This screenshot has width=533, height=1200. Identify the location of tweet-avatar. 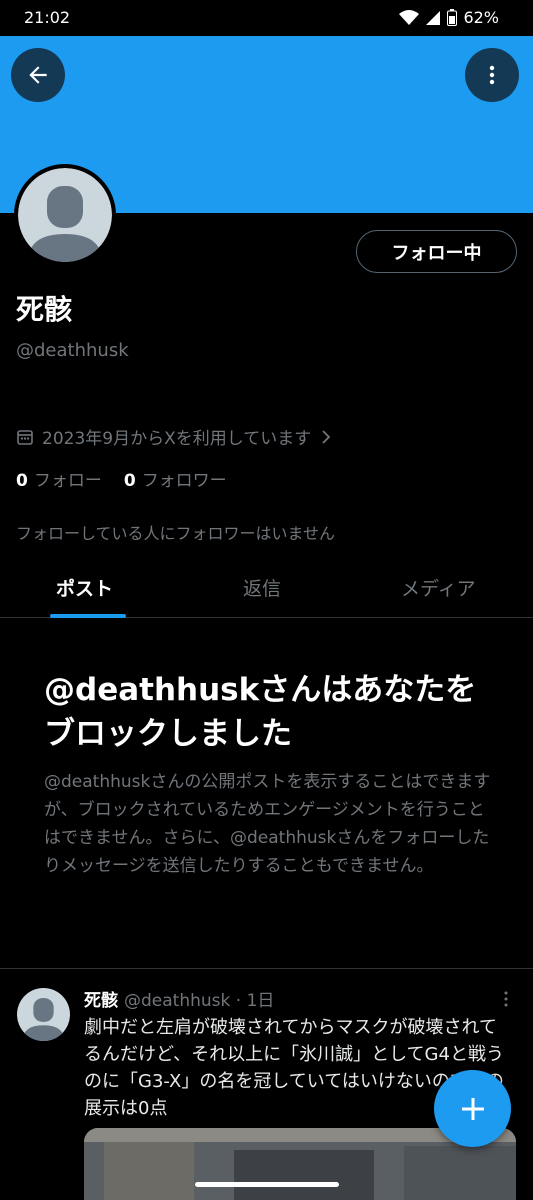
(43, 1014).